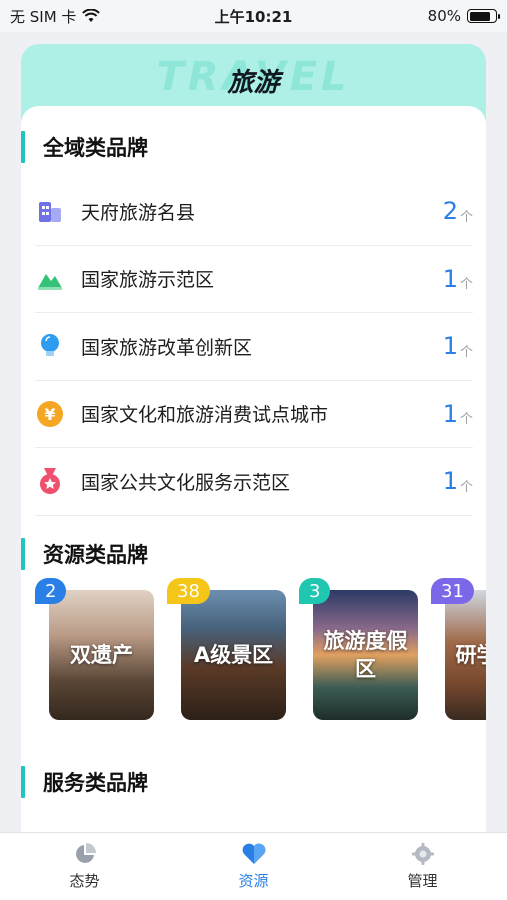 The width and height of the screenshot is (507, 900). Describe the element at coordinates (422, 881) in the screenshot. I see `tab-label: 管理` at that location.